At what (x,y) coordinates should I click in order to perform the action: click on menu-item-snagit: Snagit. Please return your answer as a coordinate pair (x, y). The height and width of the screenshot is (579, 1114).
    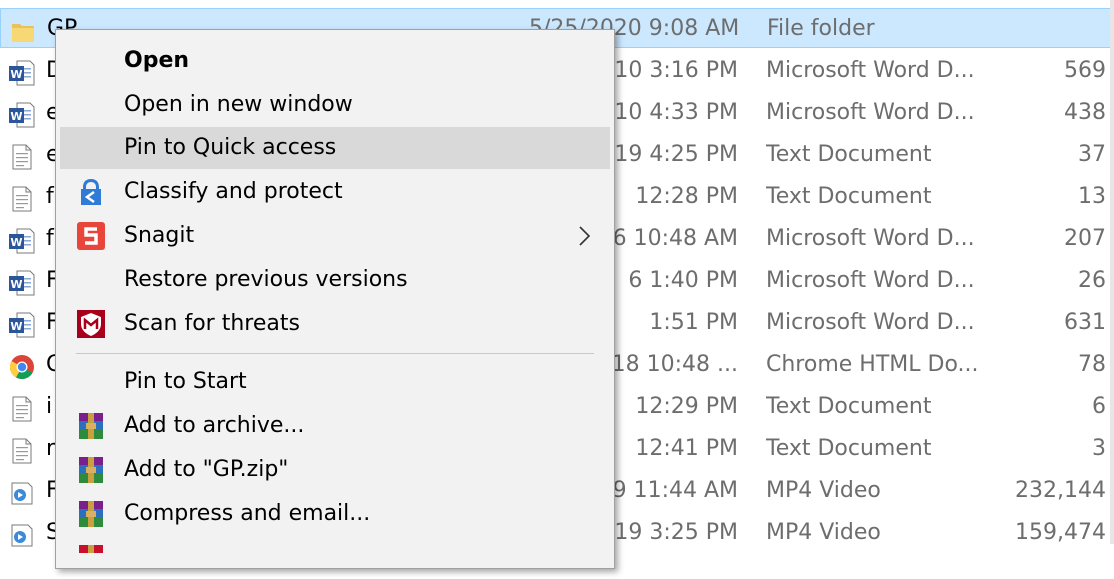
    Looking at the image, I should click on (335, 236).